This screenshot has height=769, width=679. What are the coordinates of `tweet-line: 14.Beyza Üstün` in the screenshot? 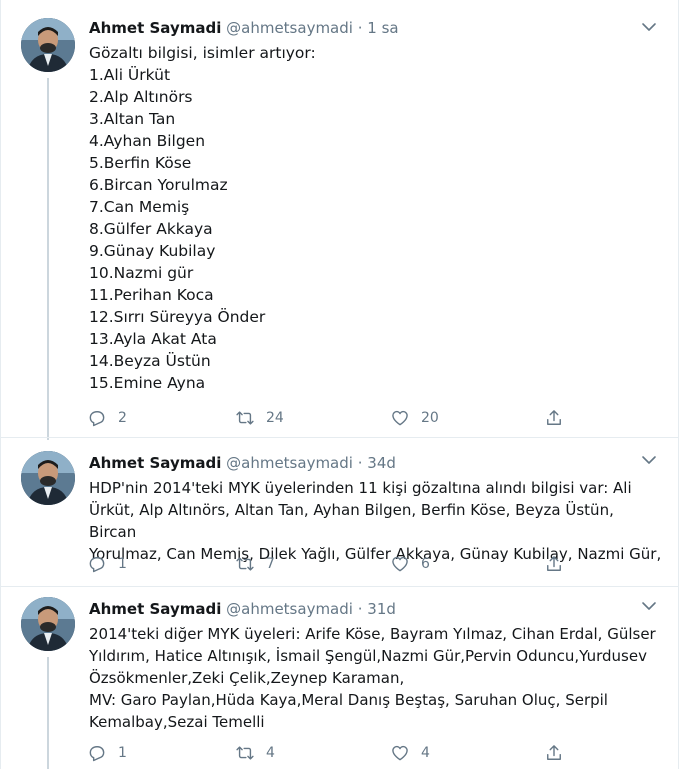 It's located at (150, 361).